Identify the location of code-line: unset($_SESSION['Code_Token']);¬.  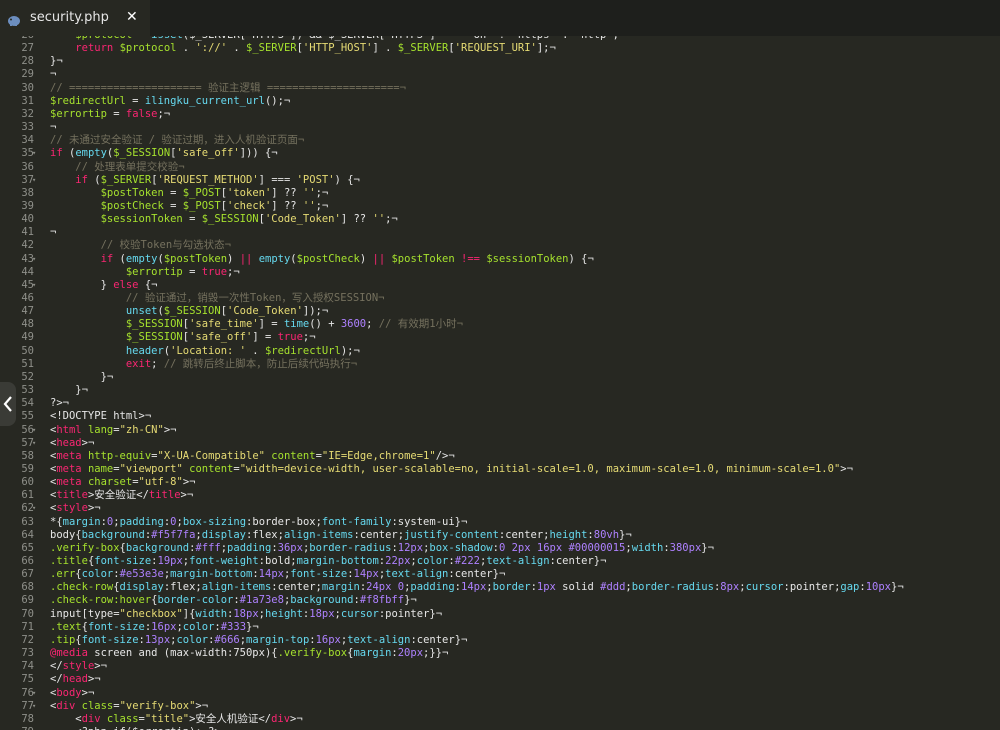
(523, 311).